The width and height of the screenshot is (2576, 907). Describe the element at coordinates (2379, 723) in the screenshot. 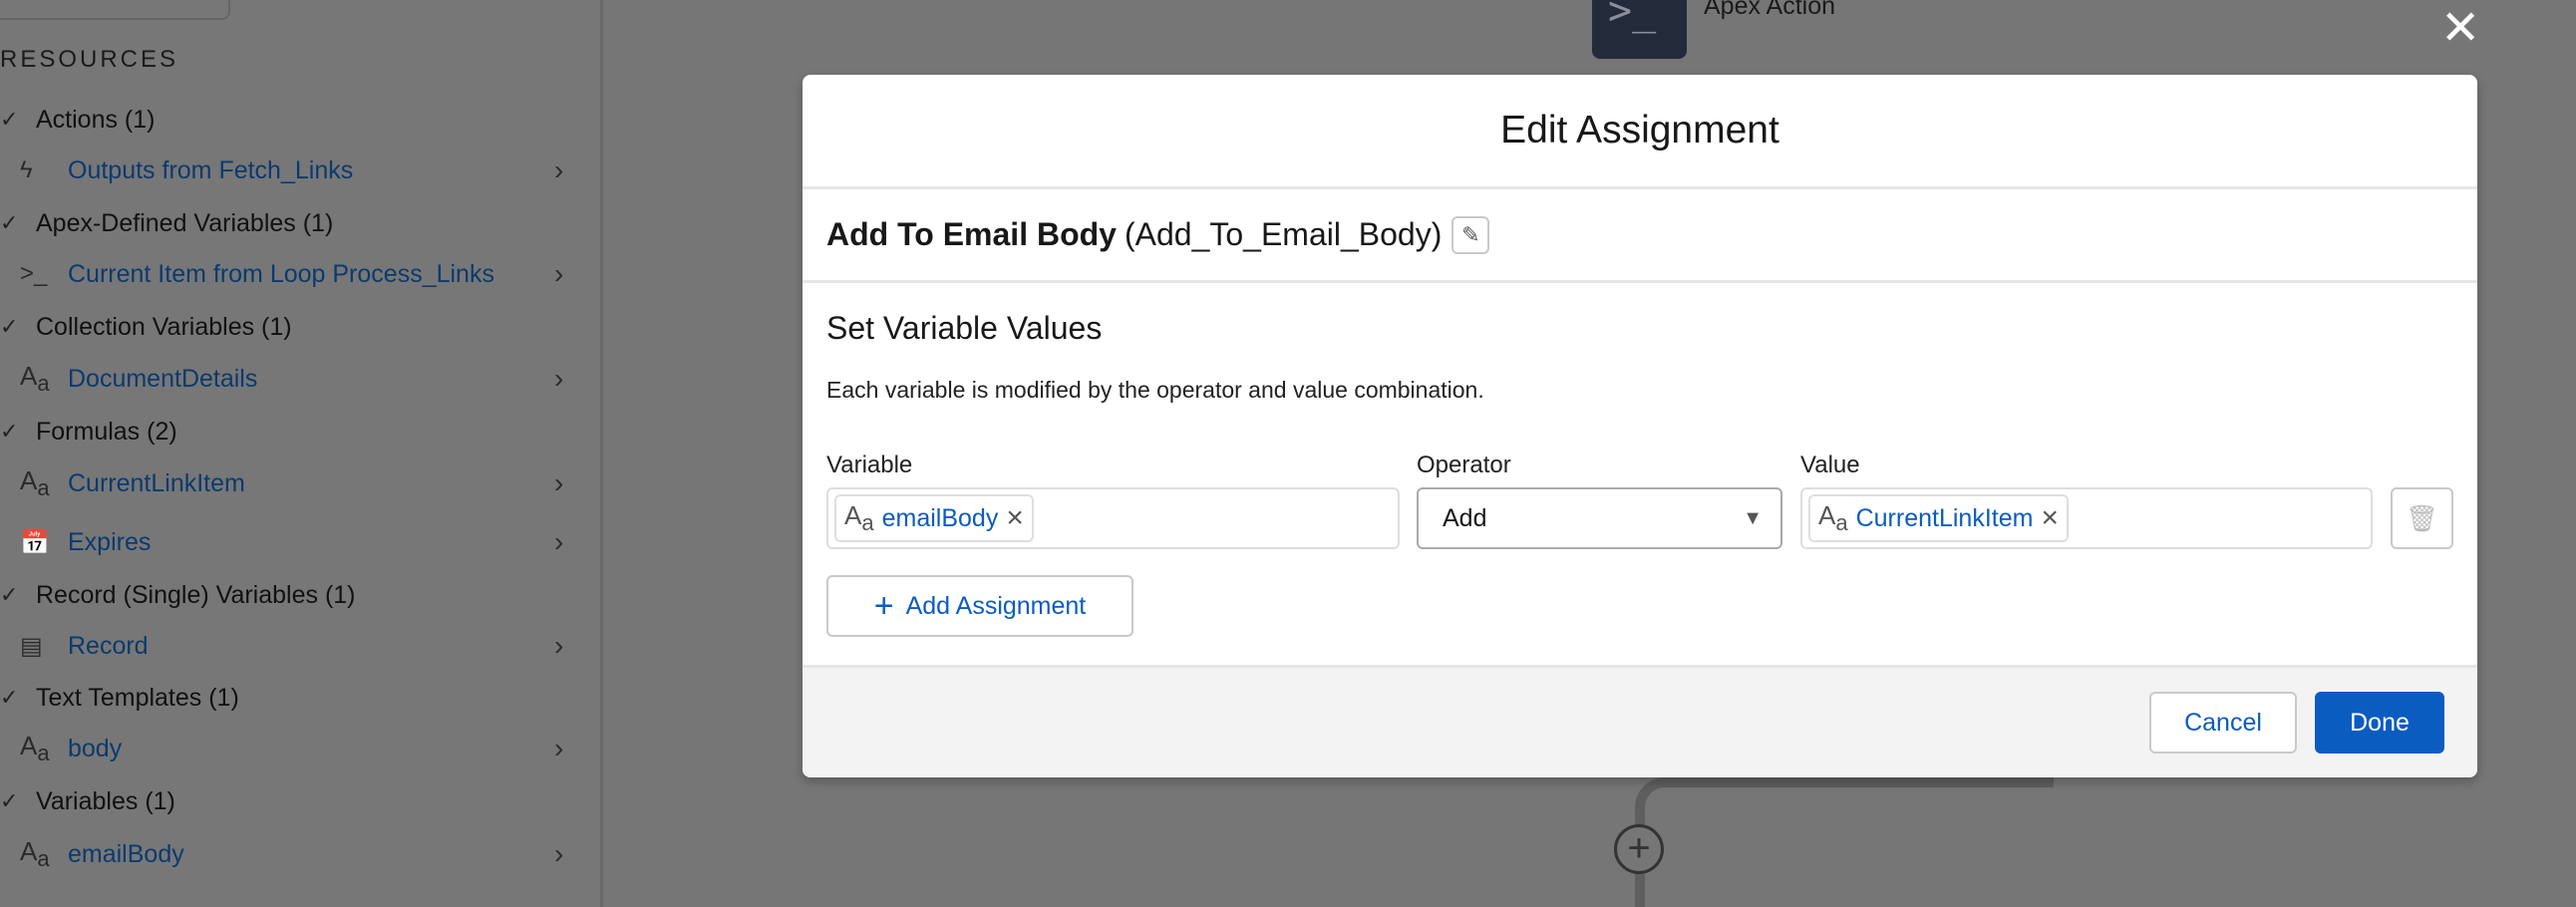

I see `done-button: Done` at that location.